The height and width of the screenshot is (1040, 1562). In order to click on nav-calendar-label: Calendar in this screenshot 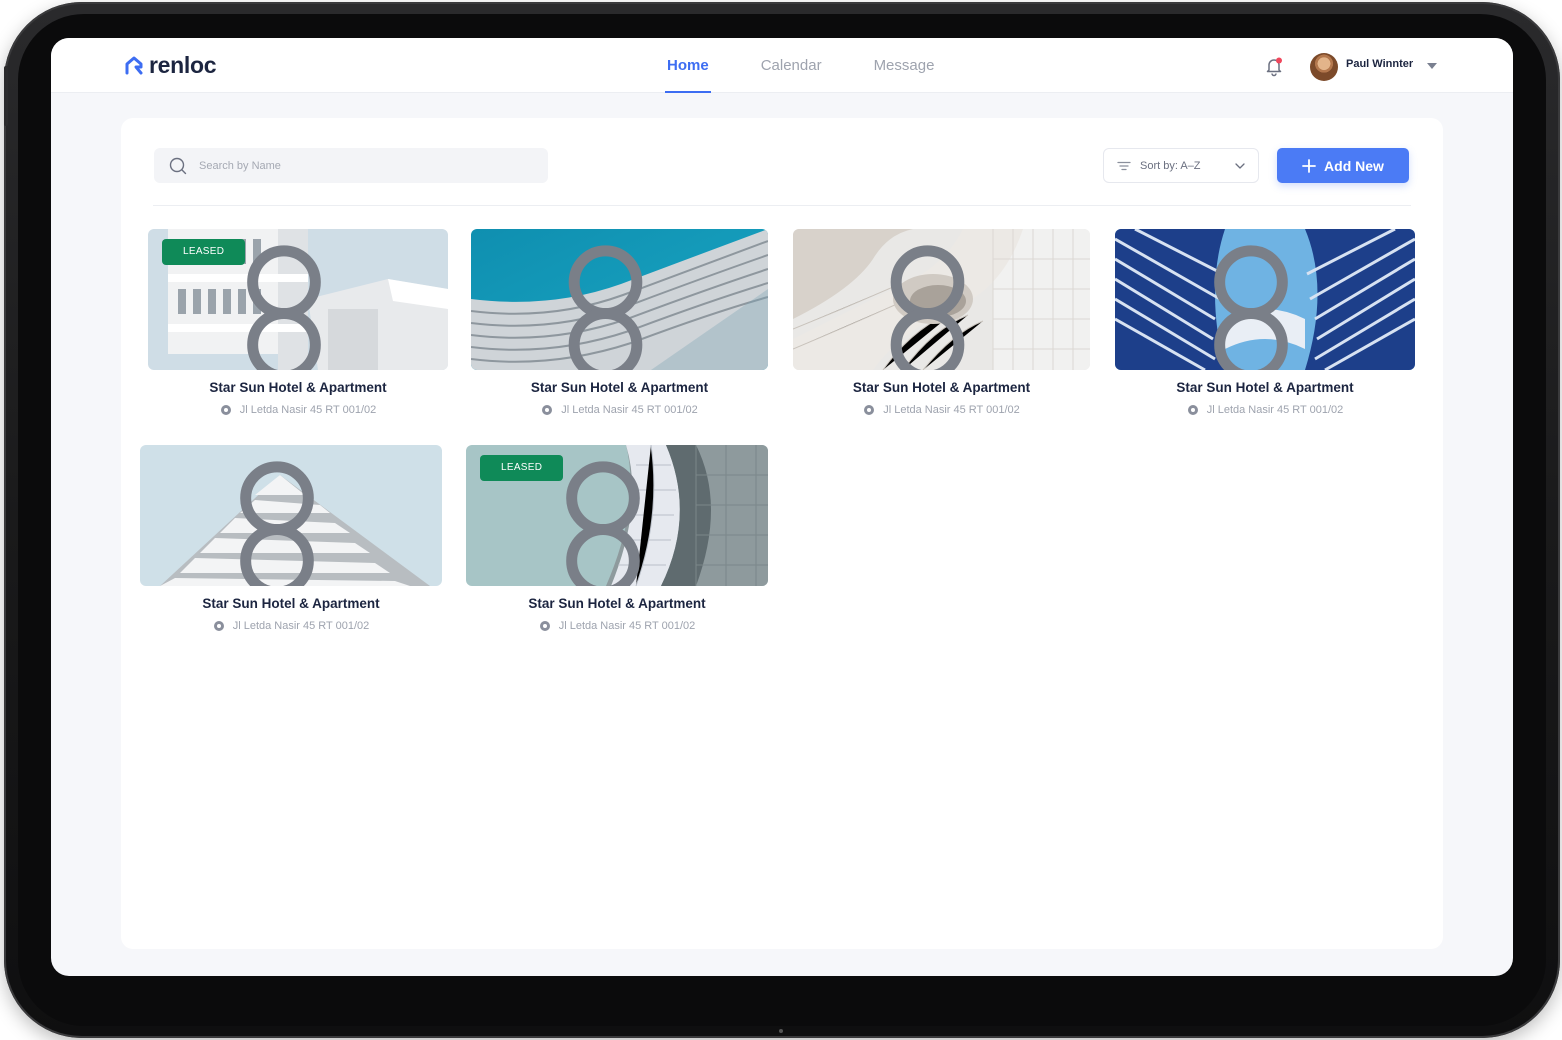, I will do `click(791, 65)`.